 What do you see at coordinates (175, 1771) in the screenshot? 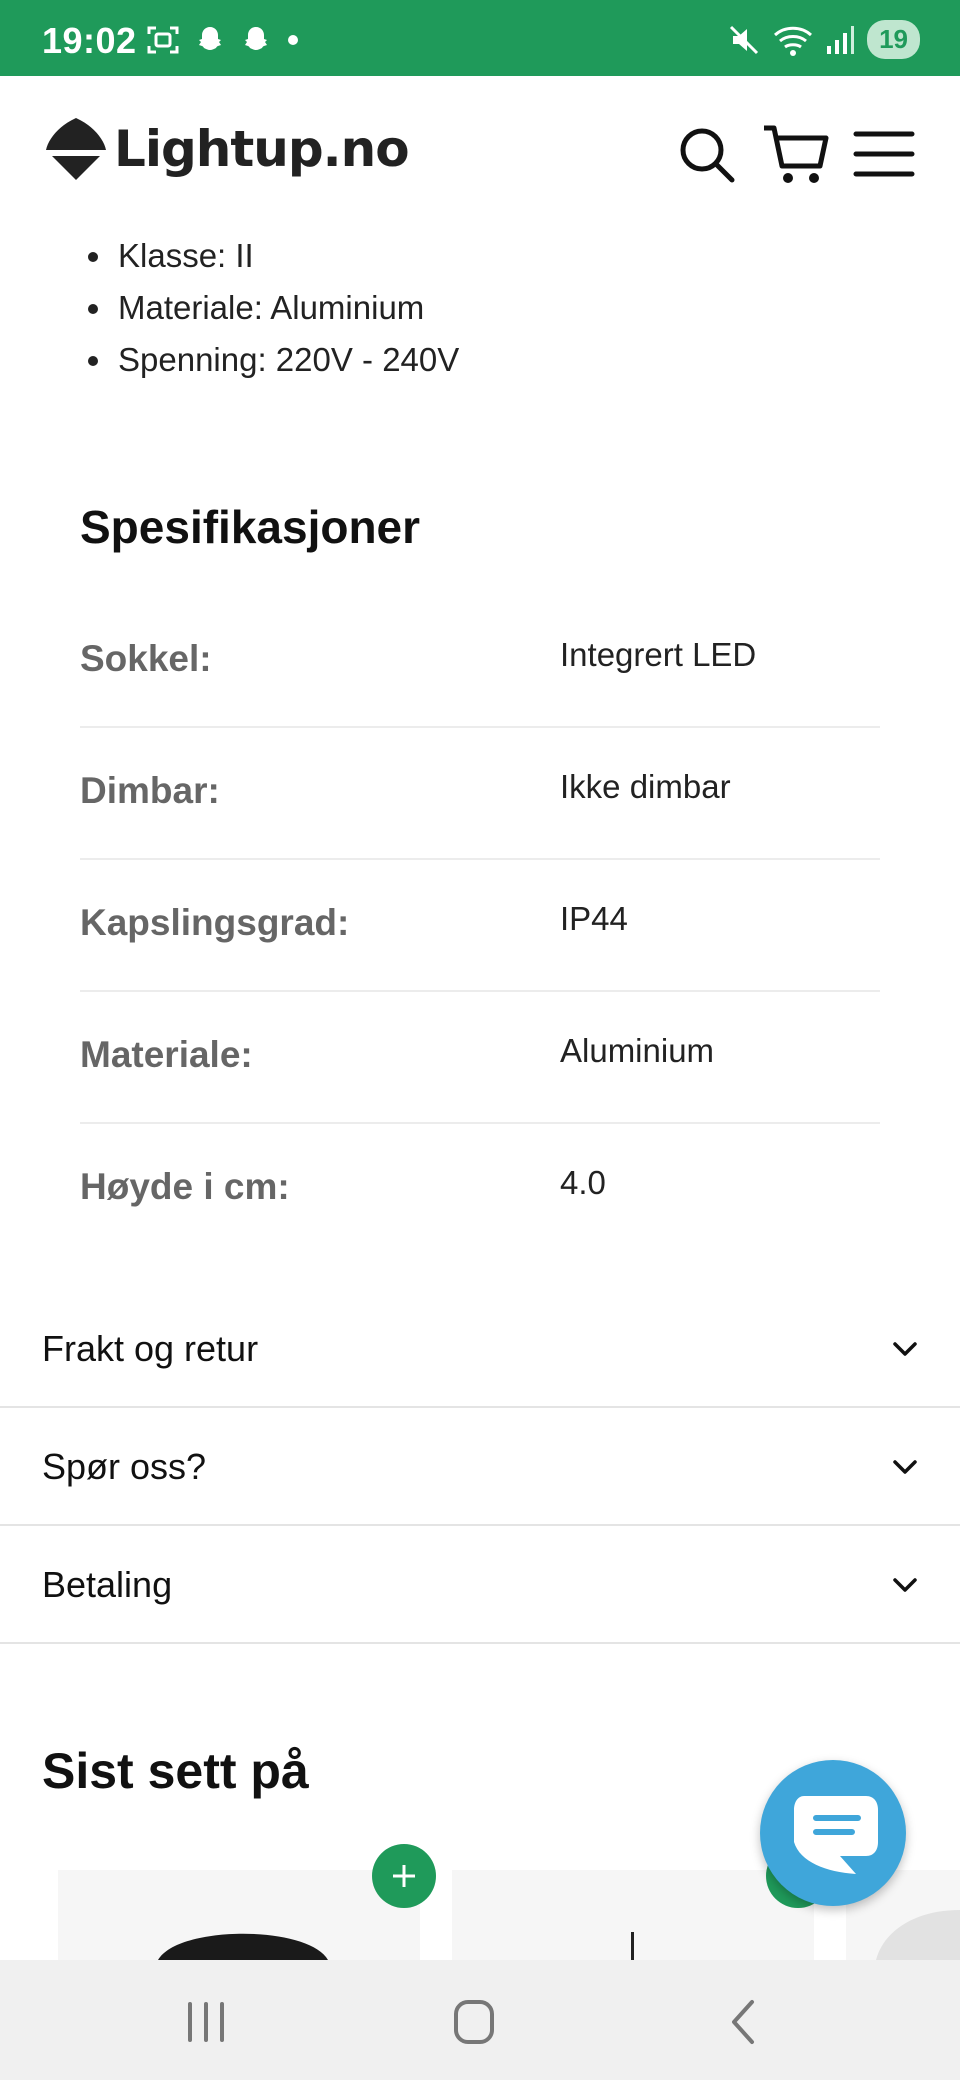
I see `recently-viewed-heading: Sist sett på` at bounding box center [175, 1771].